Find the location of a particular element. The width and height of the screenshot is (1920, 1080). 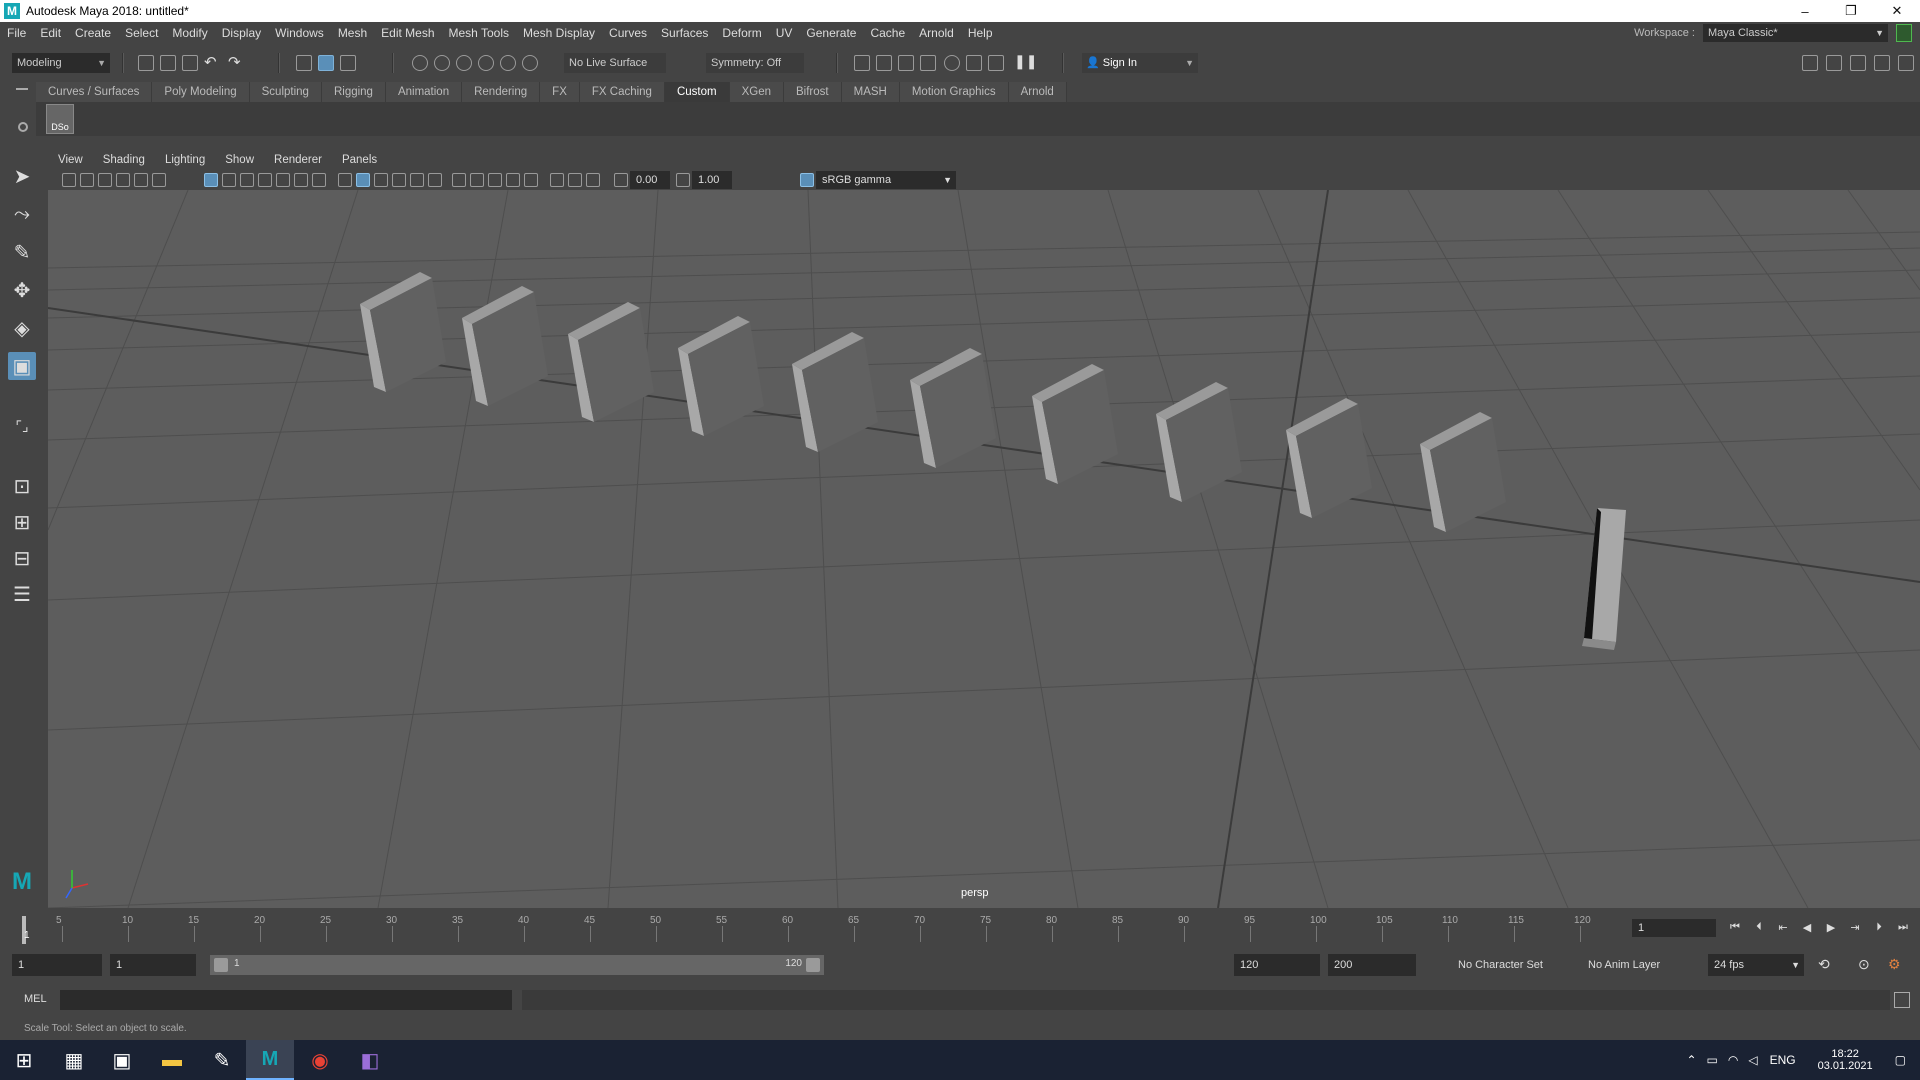

exposure-icon is located at coordinates (621, 180).